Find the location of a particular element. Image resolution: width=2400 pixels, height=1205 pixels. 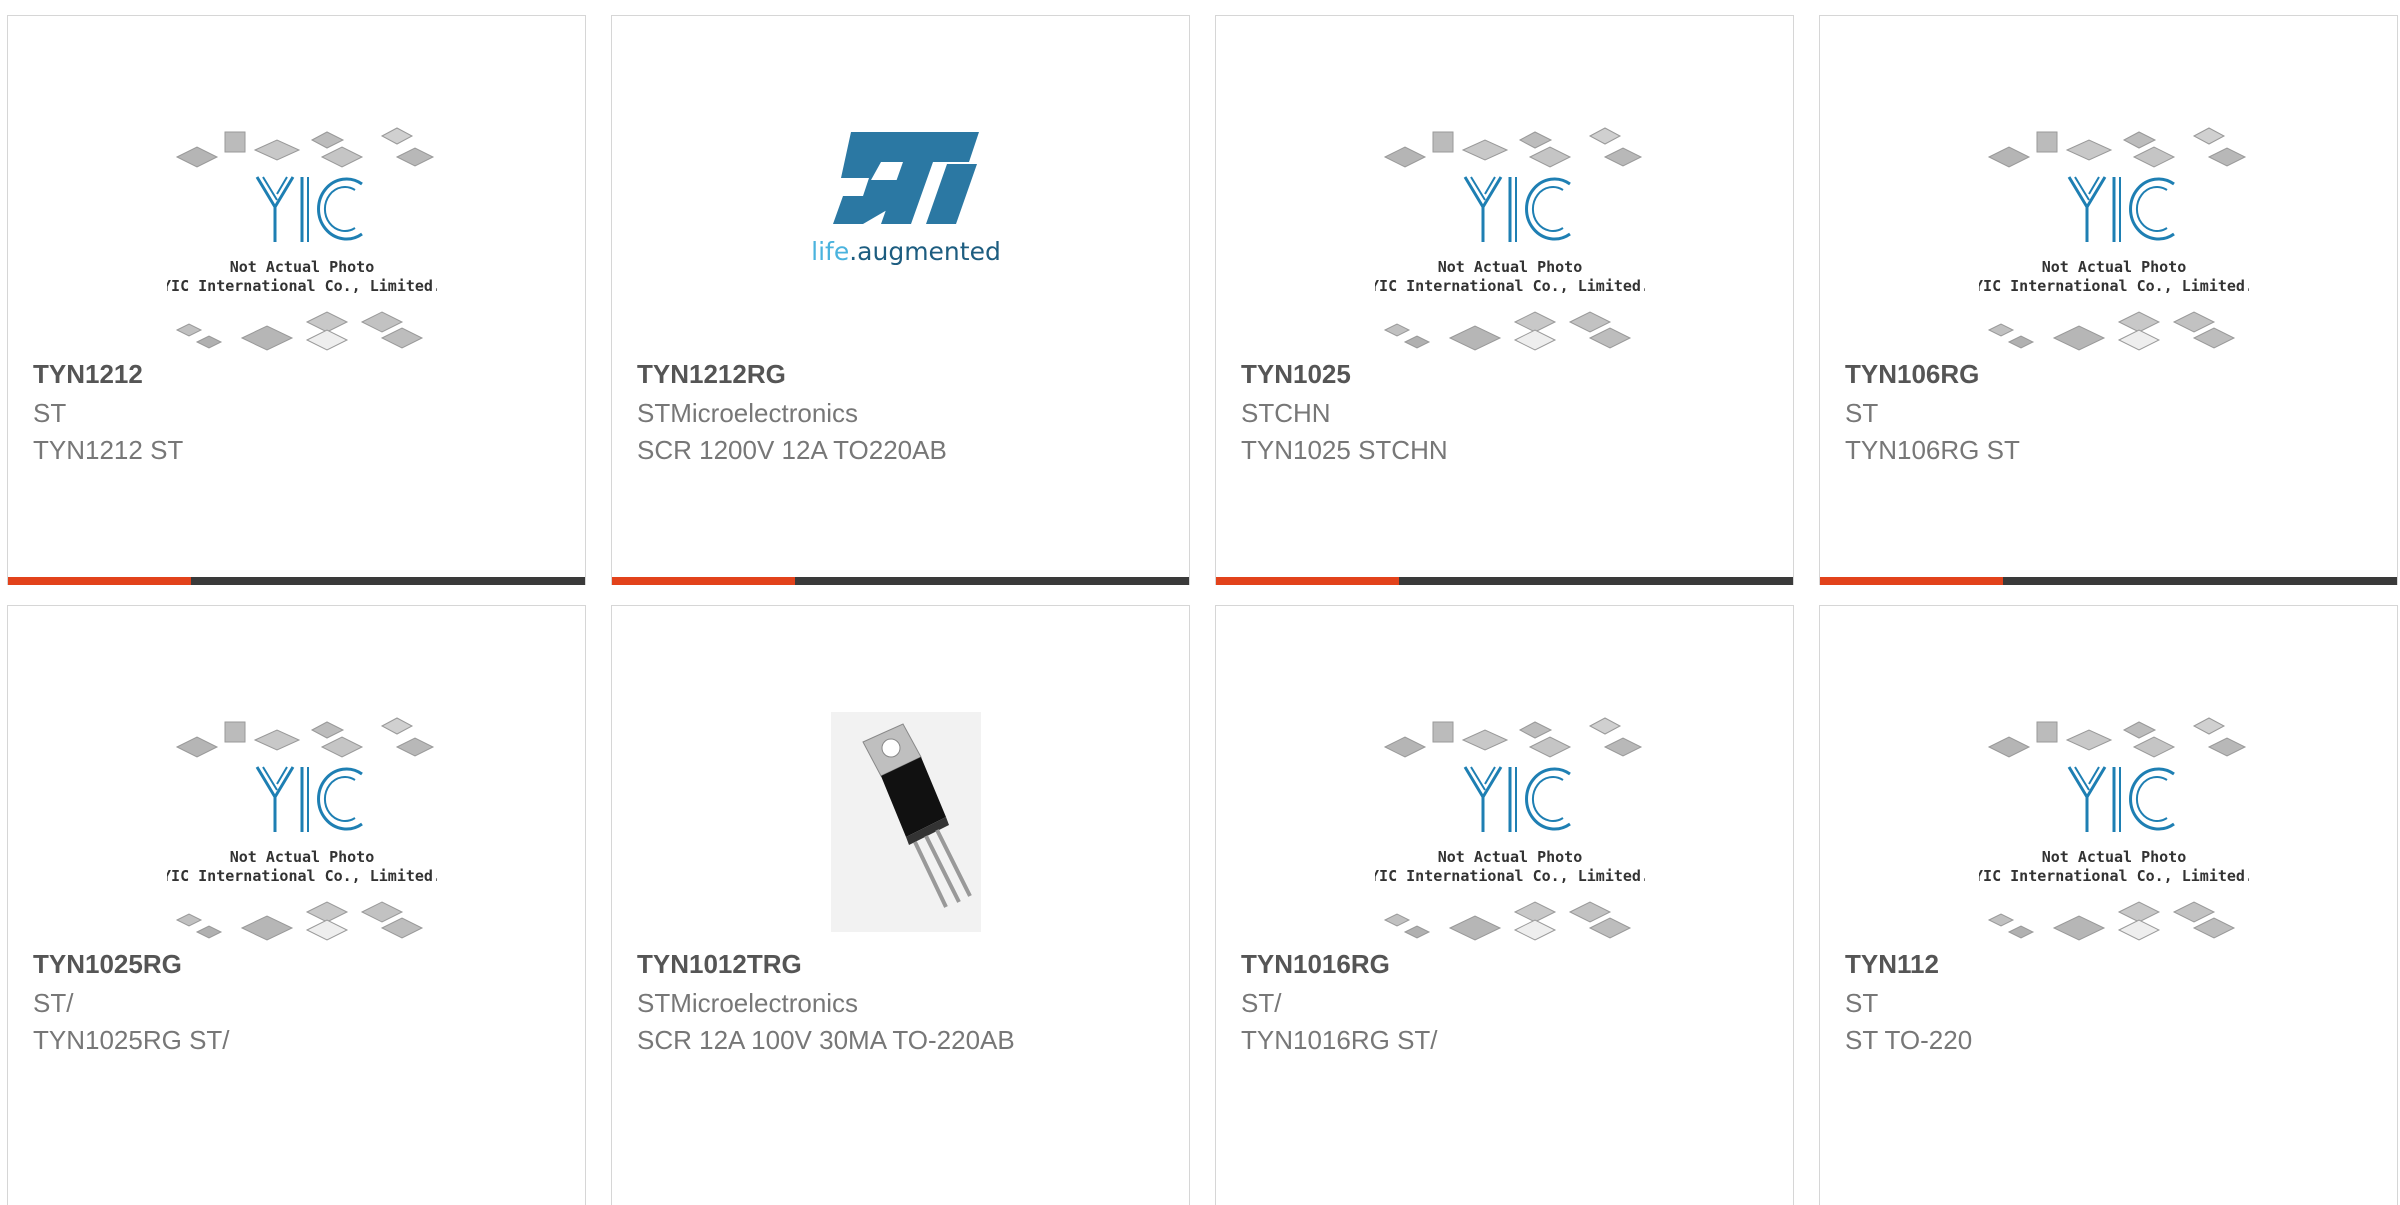

product-thumbnail: life.augmented is located at coordinates (906, 232).